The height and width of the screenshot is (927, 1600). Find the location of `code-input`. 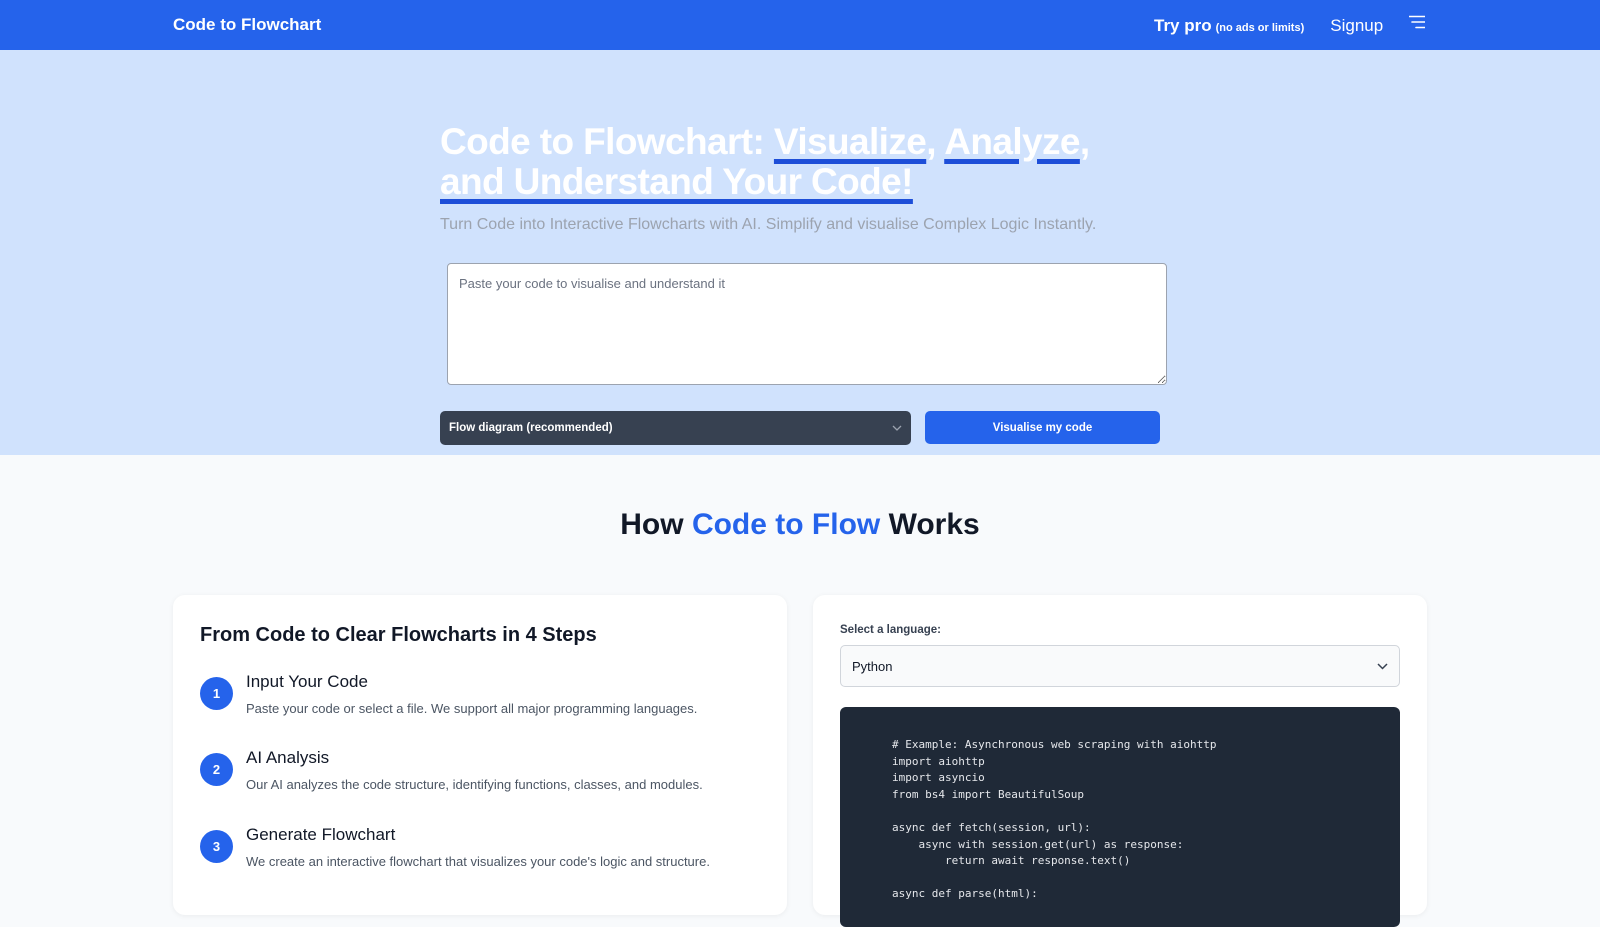

code-input is located at coordinates (807, 324).